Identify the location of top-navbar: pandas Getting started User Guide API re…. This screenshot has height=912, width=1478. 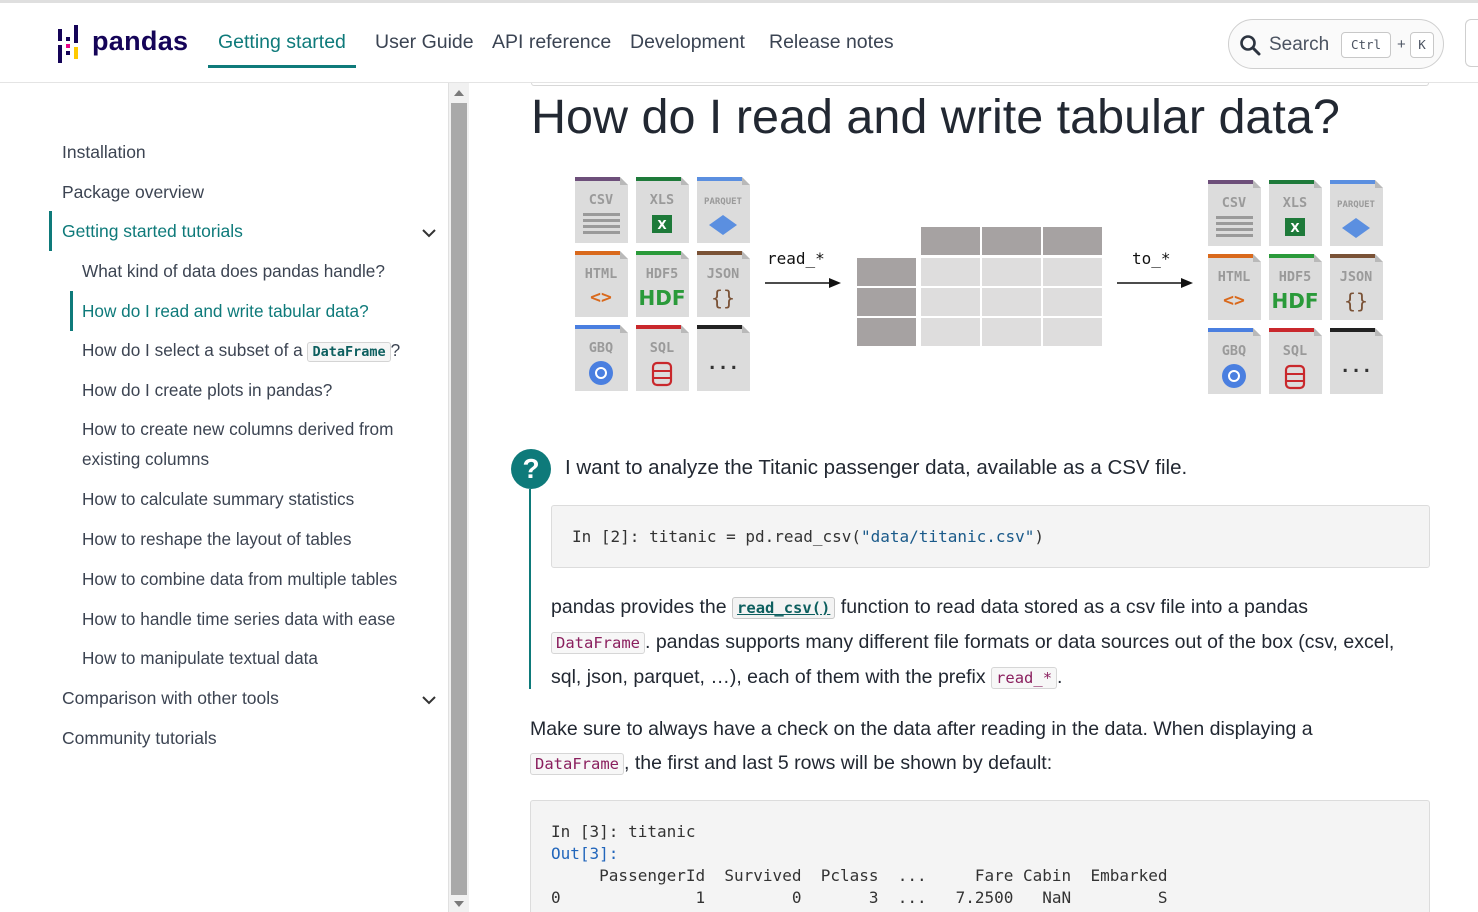
(739, 41).